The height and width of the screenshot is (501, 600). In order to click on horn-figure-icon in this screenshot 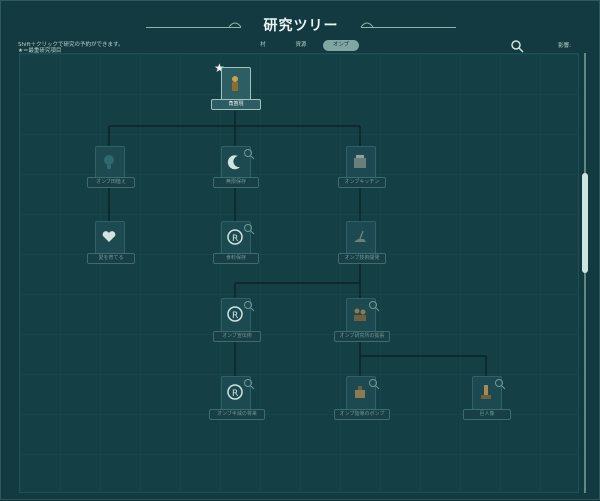, I will do `click(235, 83)`.